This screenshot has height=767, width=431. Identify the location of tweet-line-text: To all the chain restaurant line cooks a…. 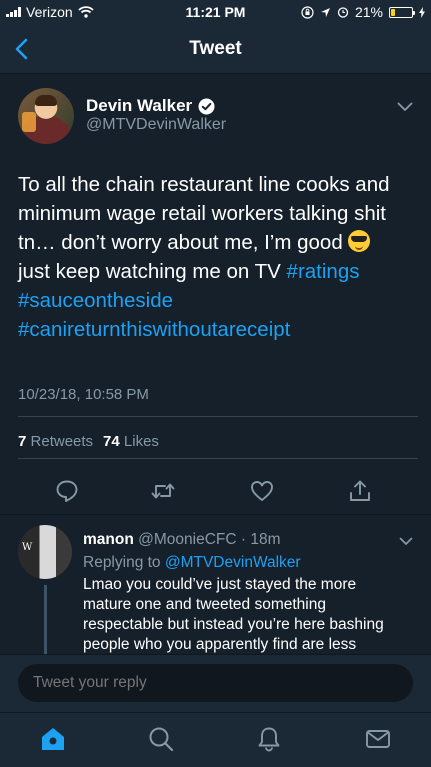
(204, 184).